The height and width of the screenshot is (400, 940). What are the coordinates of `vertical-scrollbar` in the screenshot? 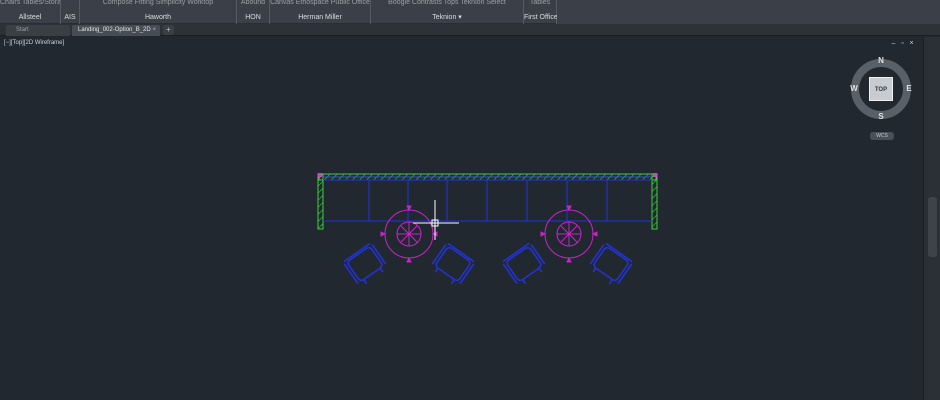 It's located at (931, 218).